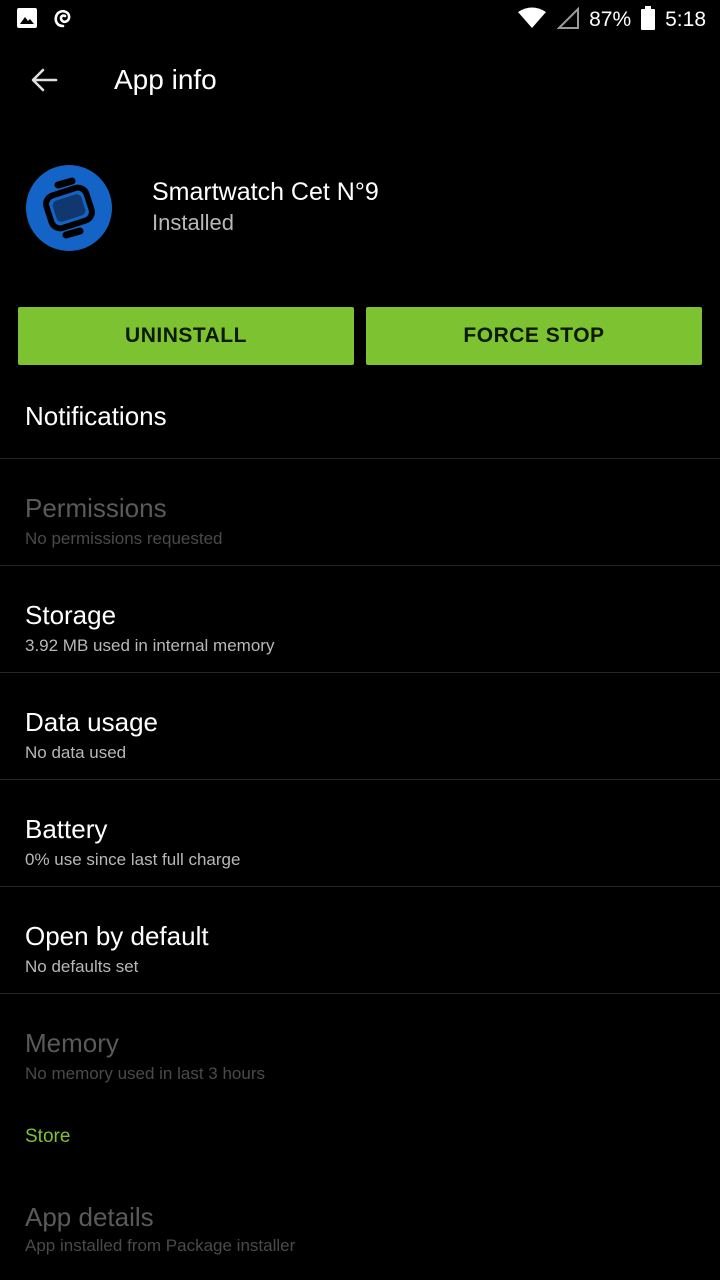 This screenshot has height=1280, width=720. Describe the element at coordinates (76, 752) in the screenshot. I see `item-subtitle: No data used` at that location.